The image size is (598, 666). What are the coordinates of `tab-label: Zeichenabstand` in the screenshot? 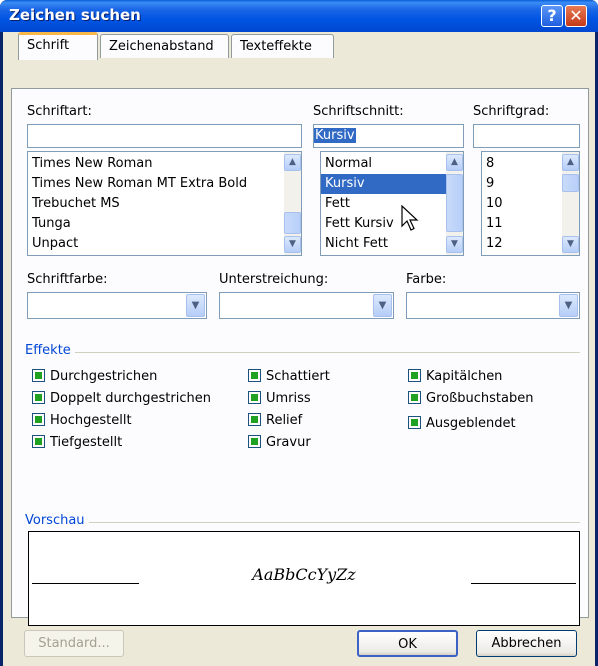 It's located at (161, 46).